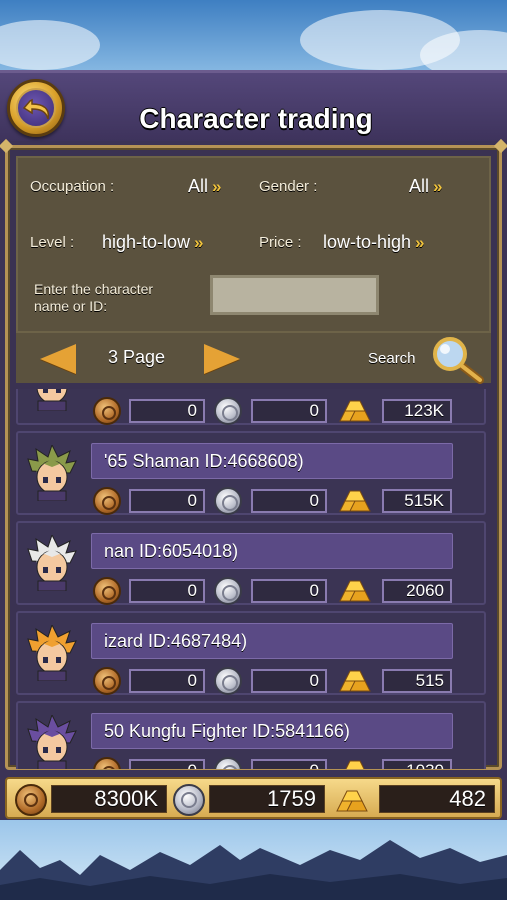 The width and height of the screenshot is (507, 900). What do you see at coordinates (419, 186) in the screenshot?
I see `gender-value: All` at bounding box center [419, 186].